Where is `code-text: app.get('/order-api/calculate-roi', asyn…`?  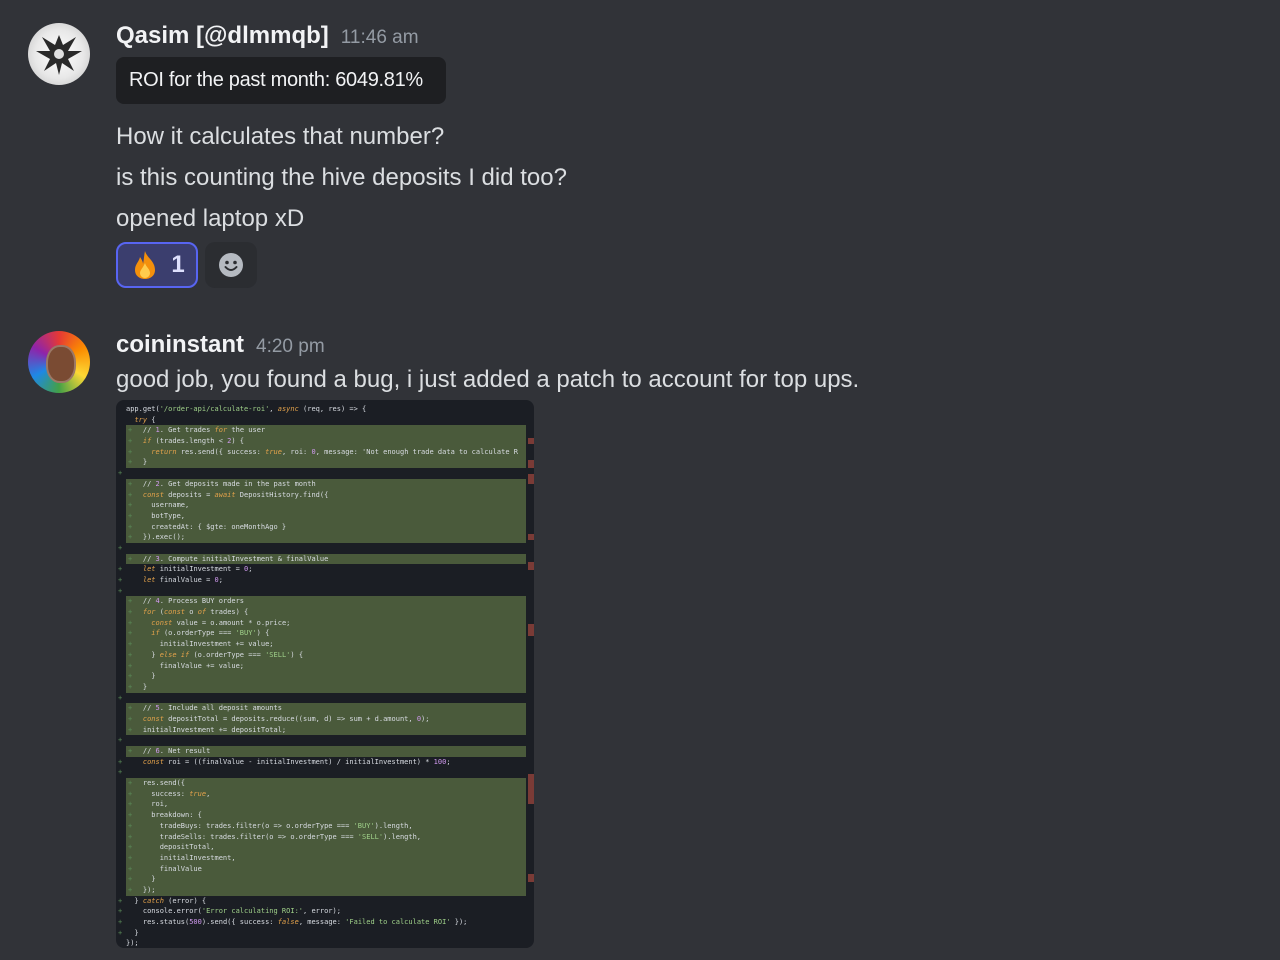
code-text: app.get('/order-api/calculate-roi', asyn… is located at coordinates (246, 409).